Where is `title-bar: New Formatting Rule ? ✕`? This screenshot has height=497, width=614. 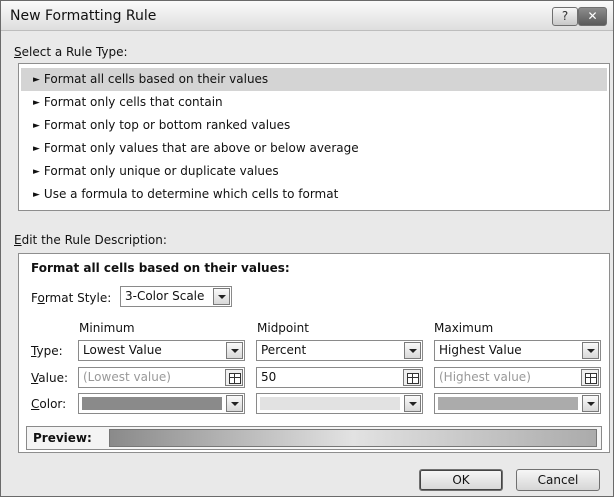
title-bar: New Formatting Rule ? ✕ is located at coordinates (307, 16).